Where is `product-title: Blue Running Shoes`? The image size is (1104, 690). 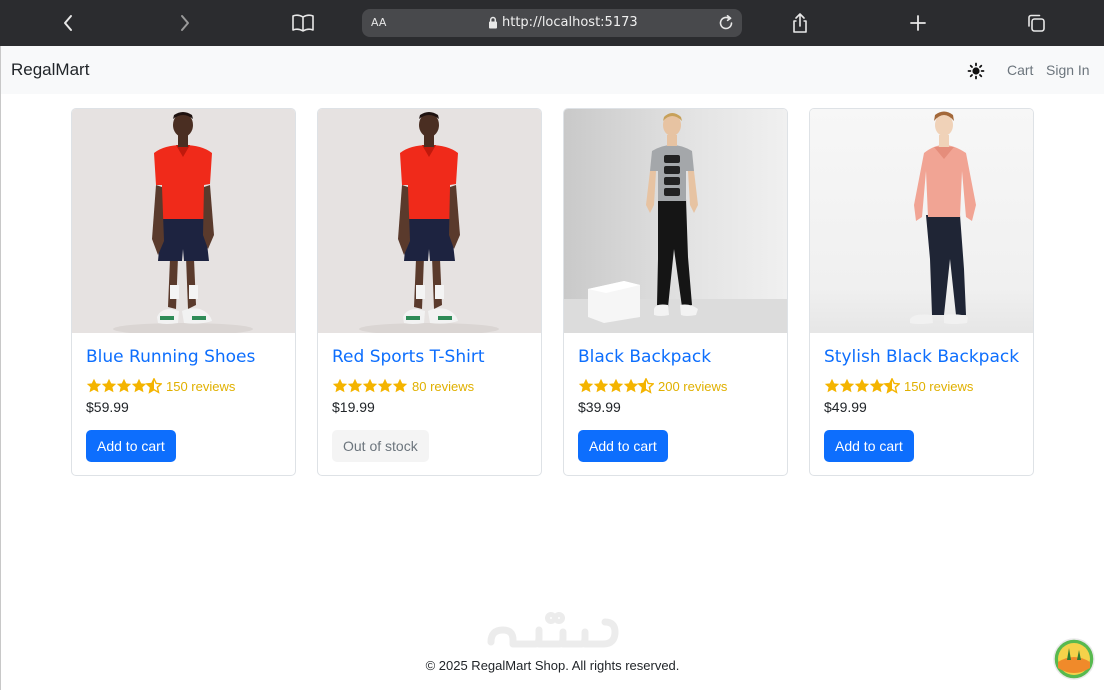 product-title: Blue Running Shoes is located at coordinates (170, 357).